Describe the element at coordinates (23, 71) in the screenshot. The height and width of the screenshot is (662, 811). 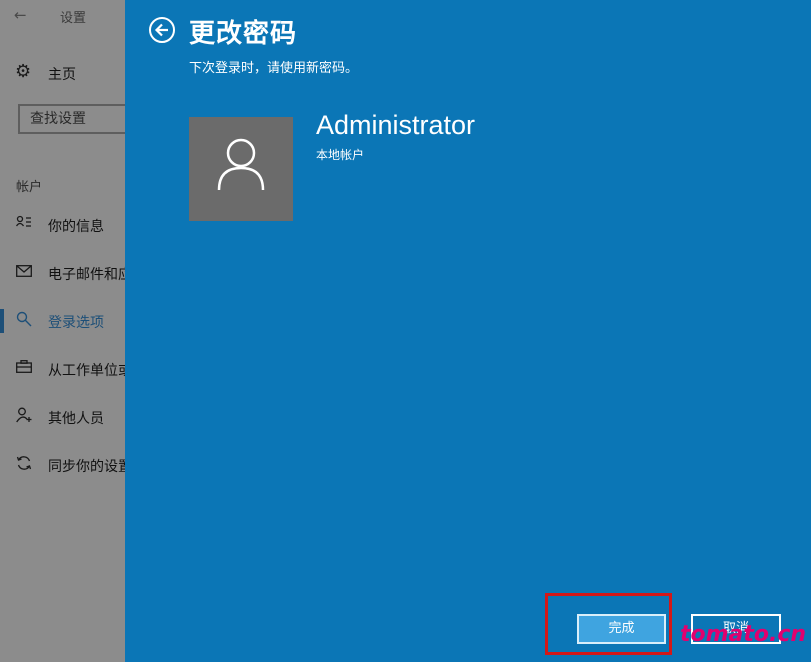
I see `gear-icon: ⚙` at that location.